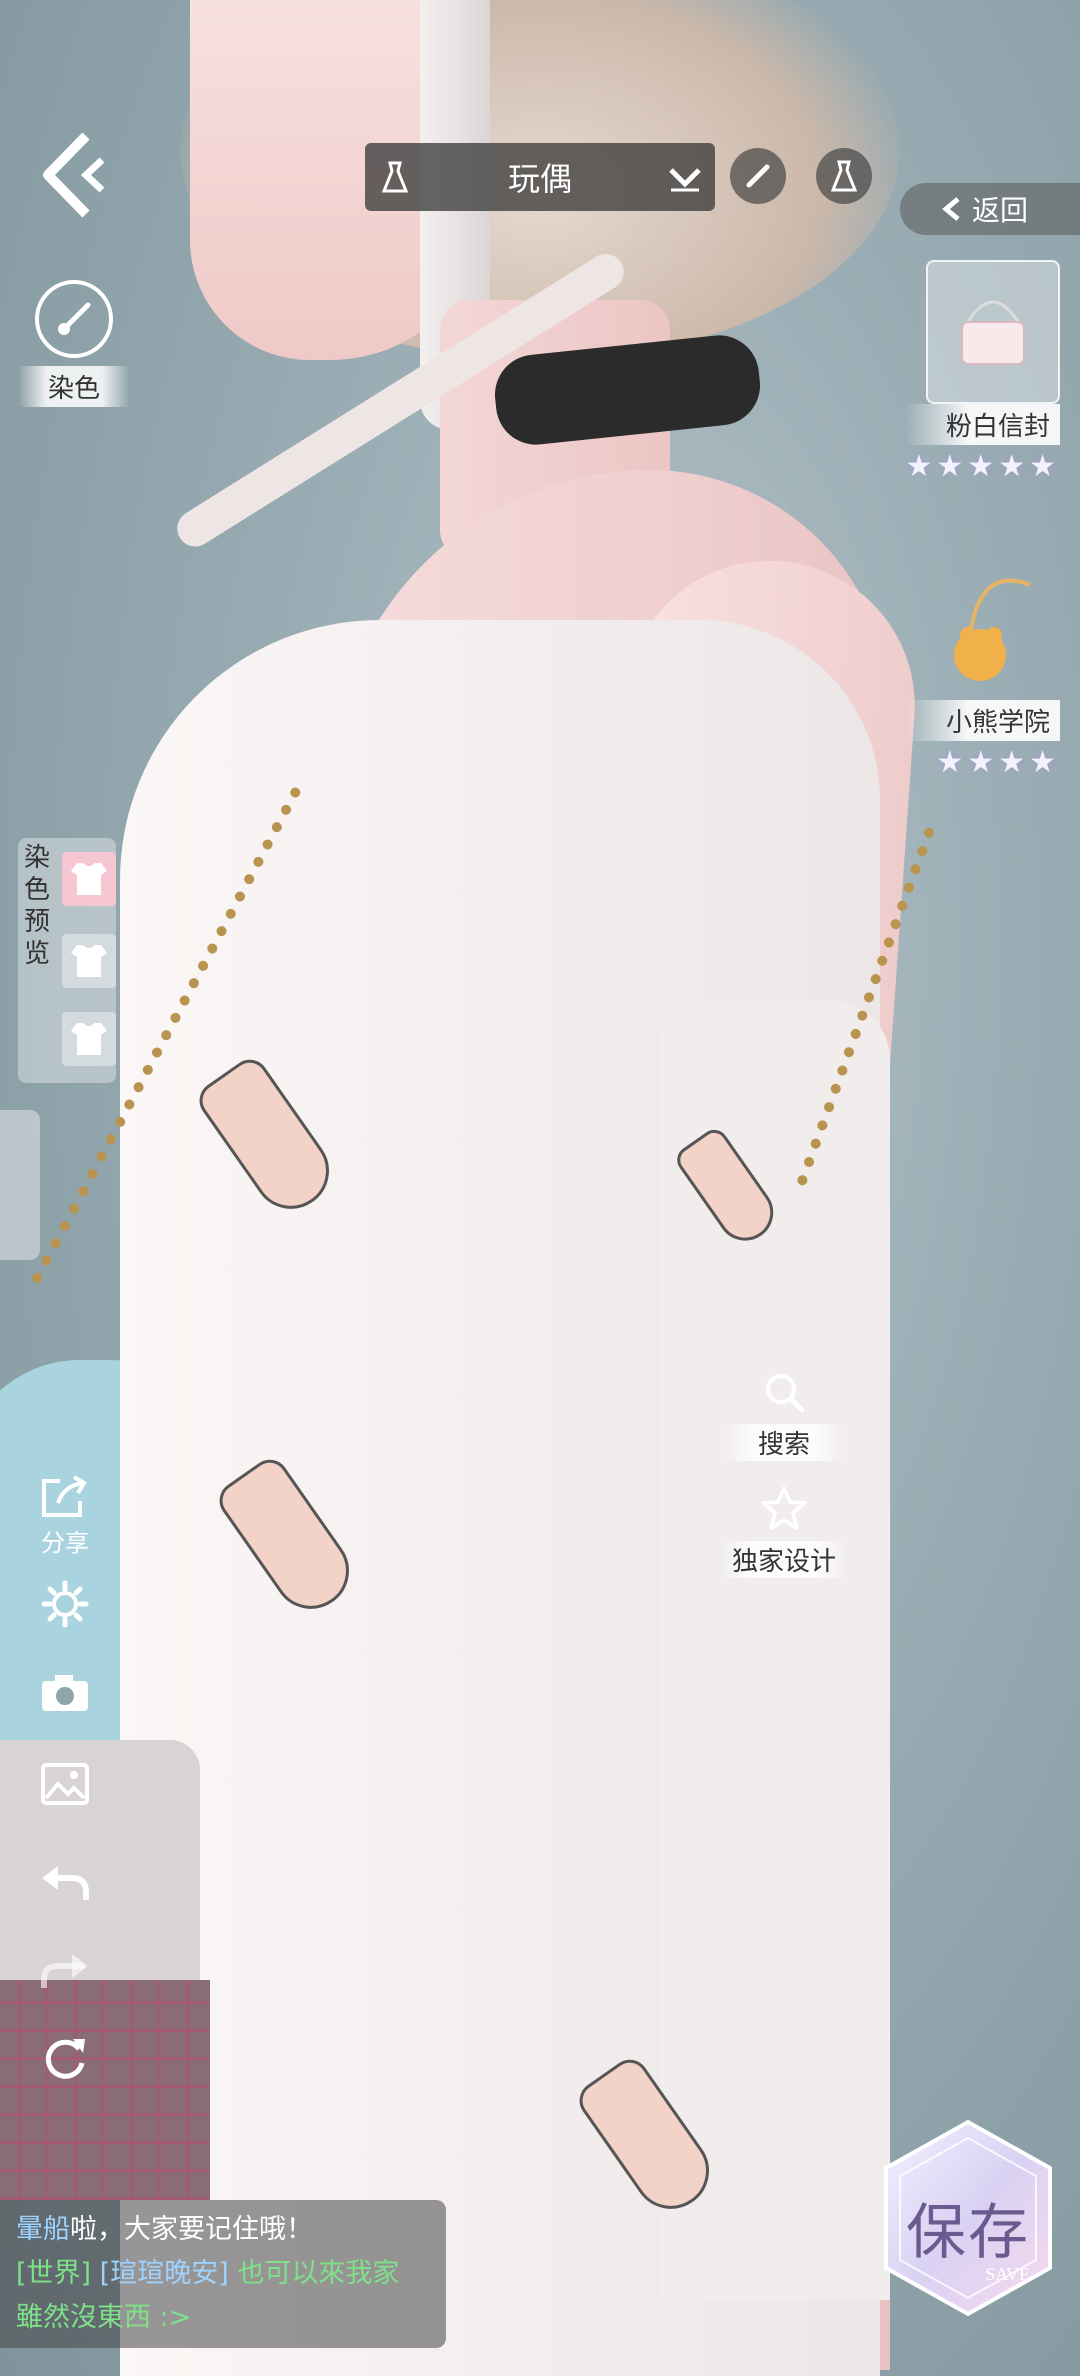  I want to click on dye-preview-panel: 染色预览, so click(67, 960).